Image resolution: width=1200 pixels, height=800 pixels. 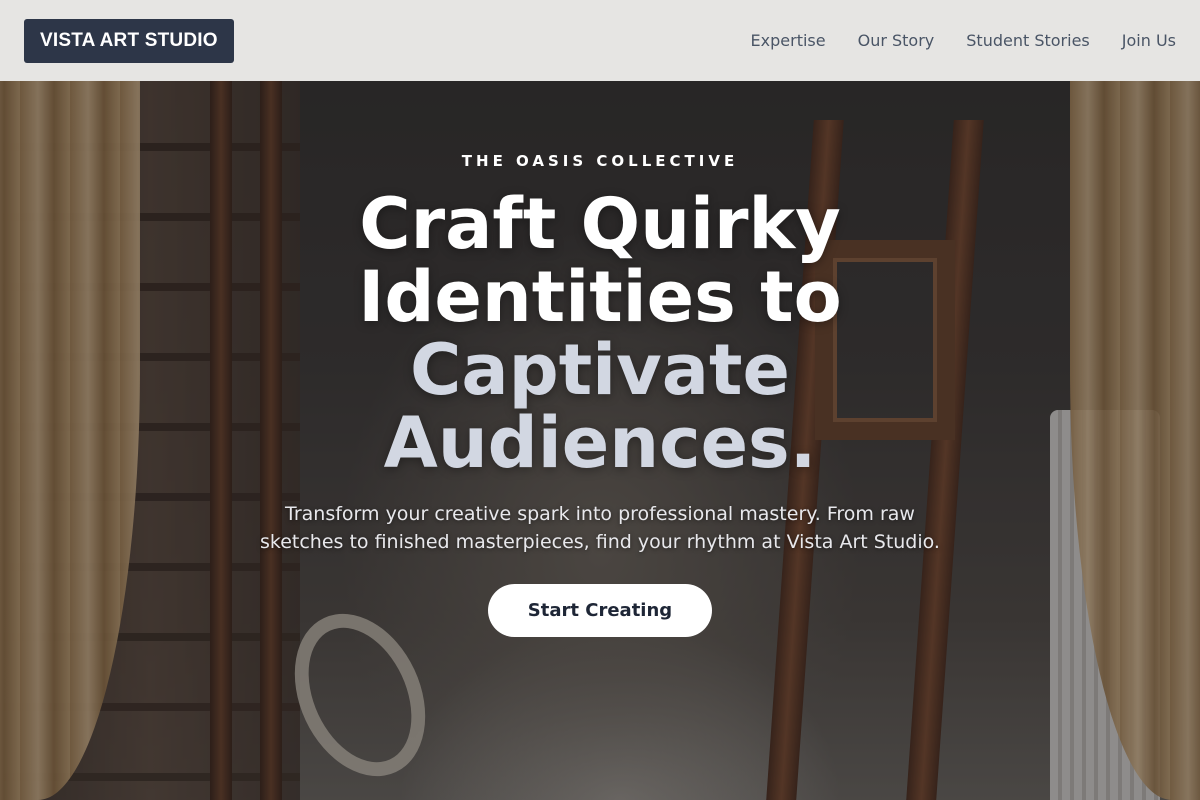 What do you see at coordinates (600, 224) in the screenshot?
I see `headline-line-1: Craft Quirky` at bounding box center [600, 224].